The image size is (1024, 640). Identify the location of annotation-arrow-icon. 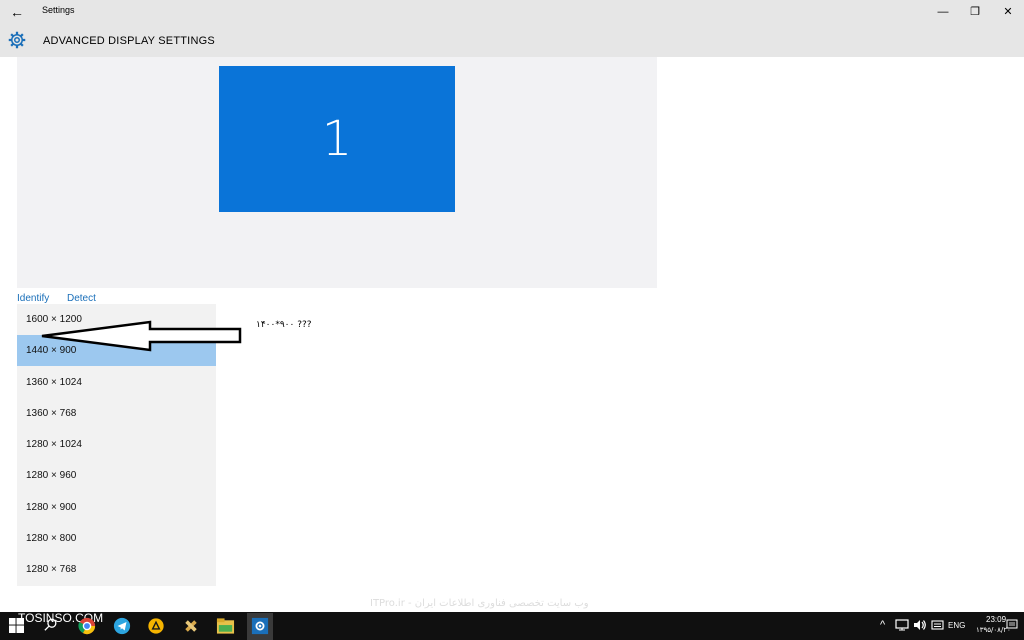
(141, 336).